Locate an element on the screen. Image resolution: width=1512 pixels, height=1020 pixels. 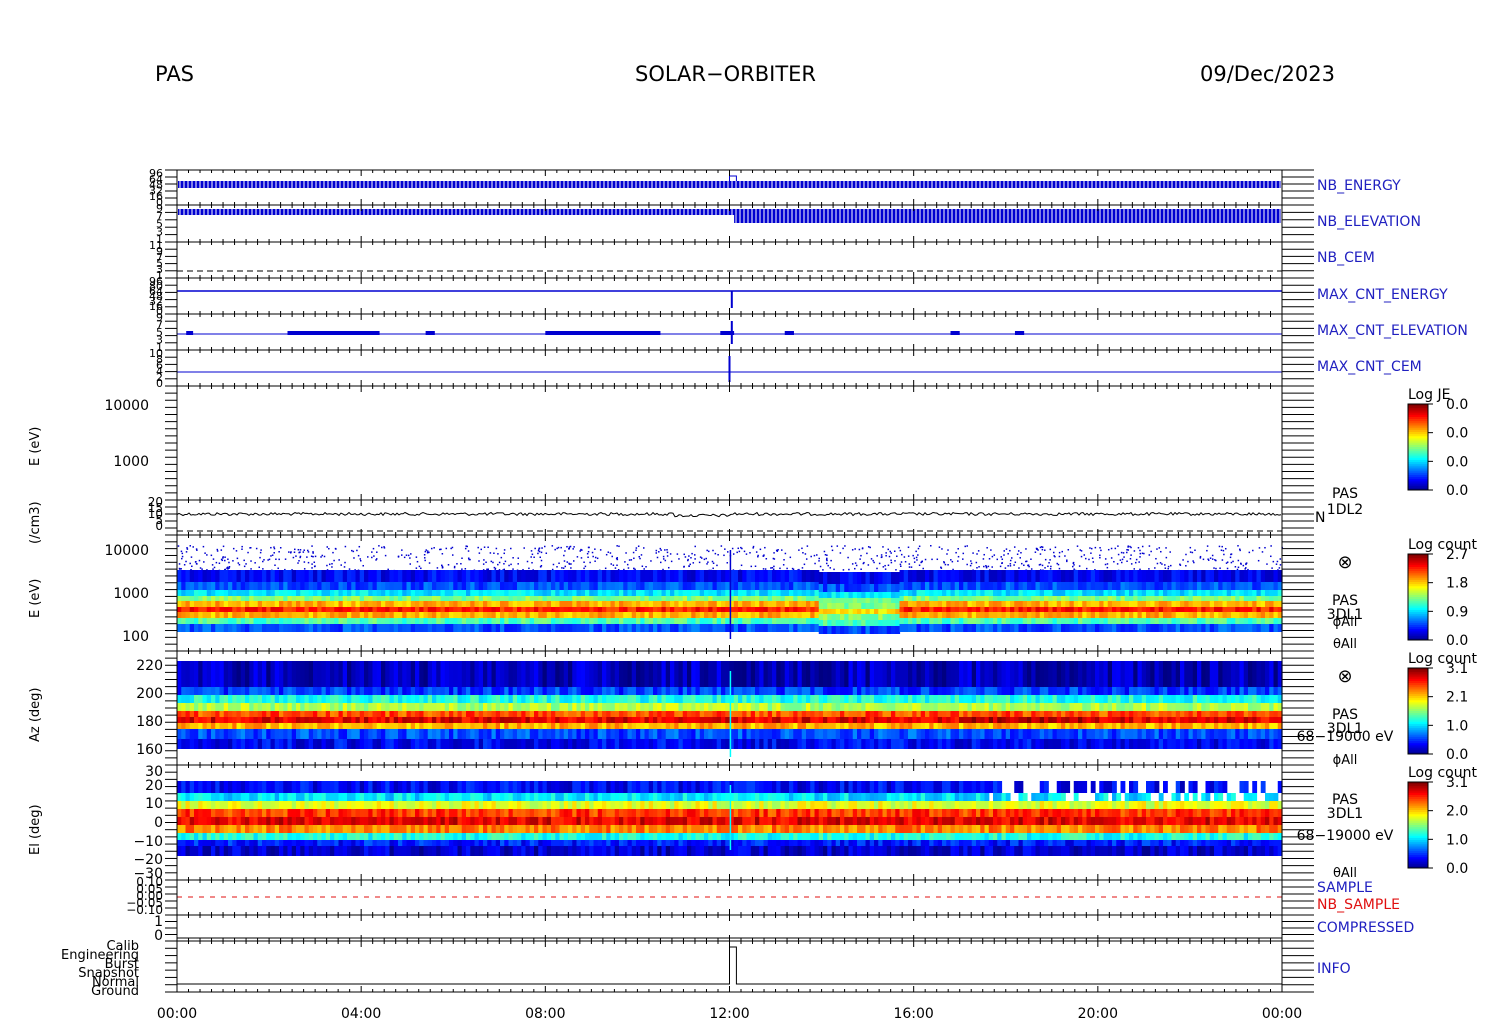
trace-segment is located at coordinates (602, 333).